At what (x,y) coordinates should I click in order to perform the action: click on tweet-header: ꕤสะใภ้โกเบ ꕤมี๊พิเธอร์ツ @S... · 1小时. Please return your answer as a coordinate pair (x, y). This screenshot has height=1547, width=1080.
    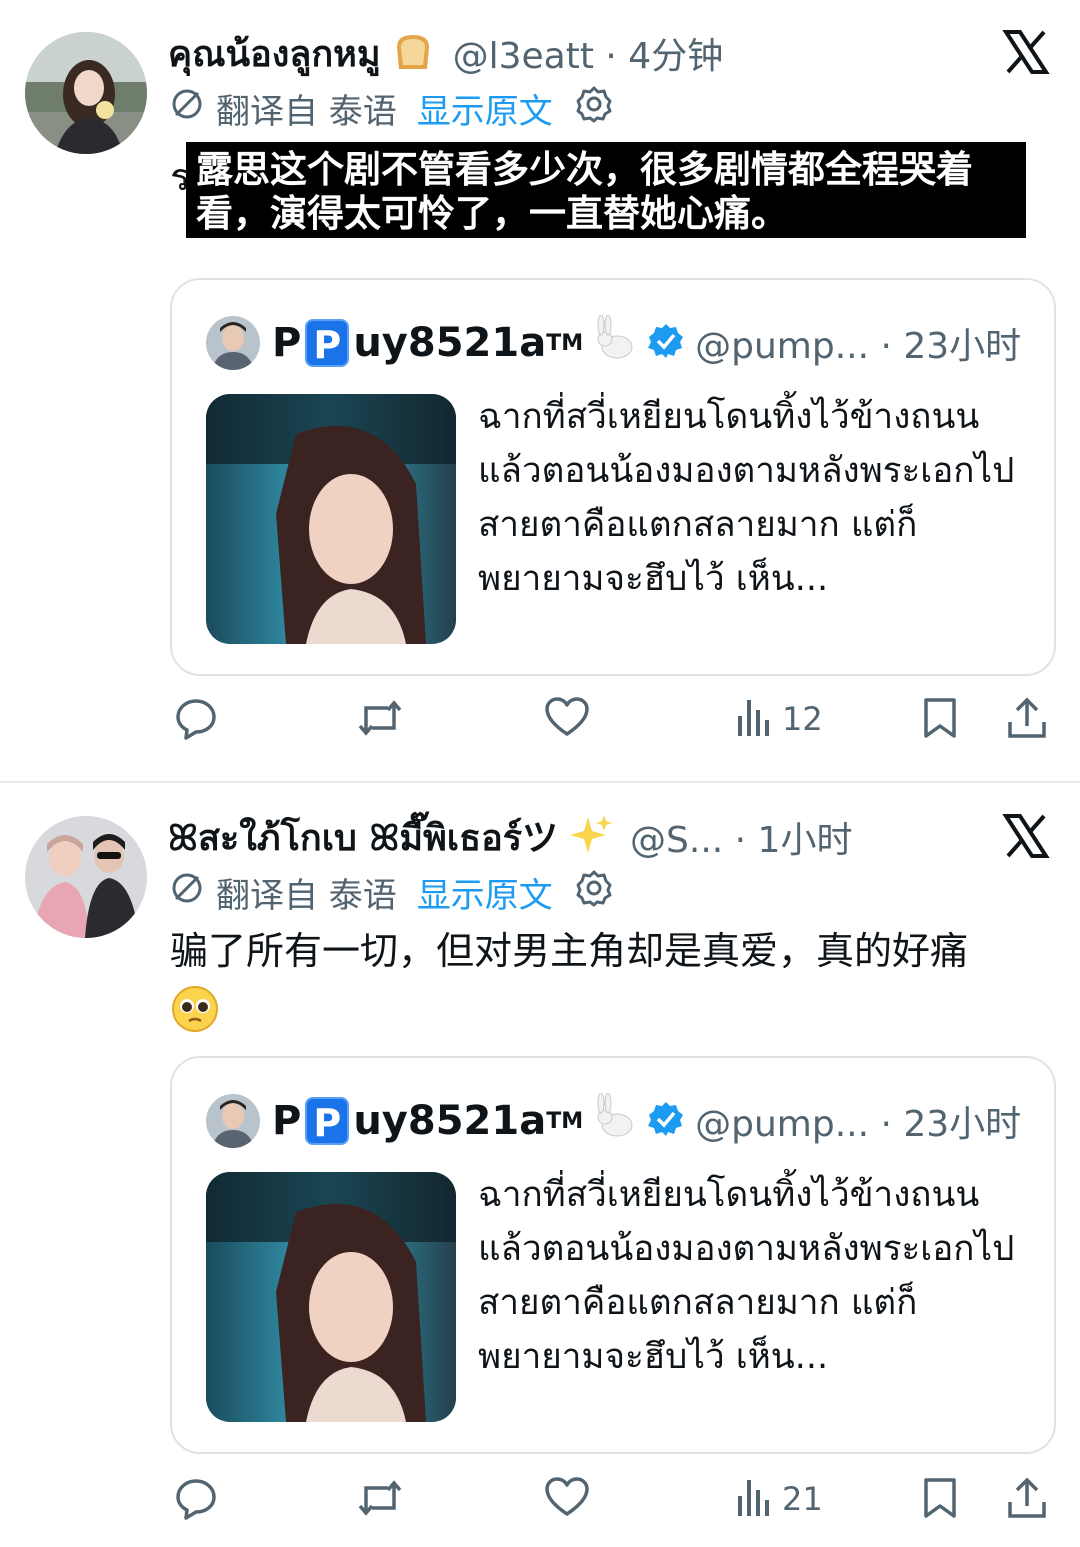
    Looking at the image, I should click on (510, 837).